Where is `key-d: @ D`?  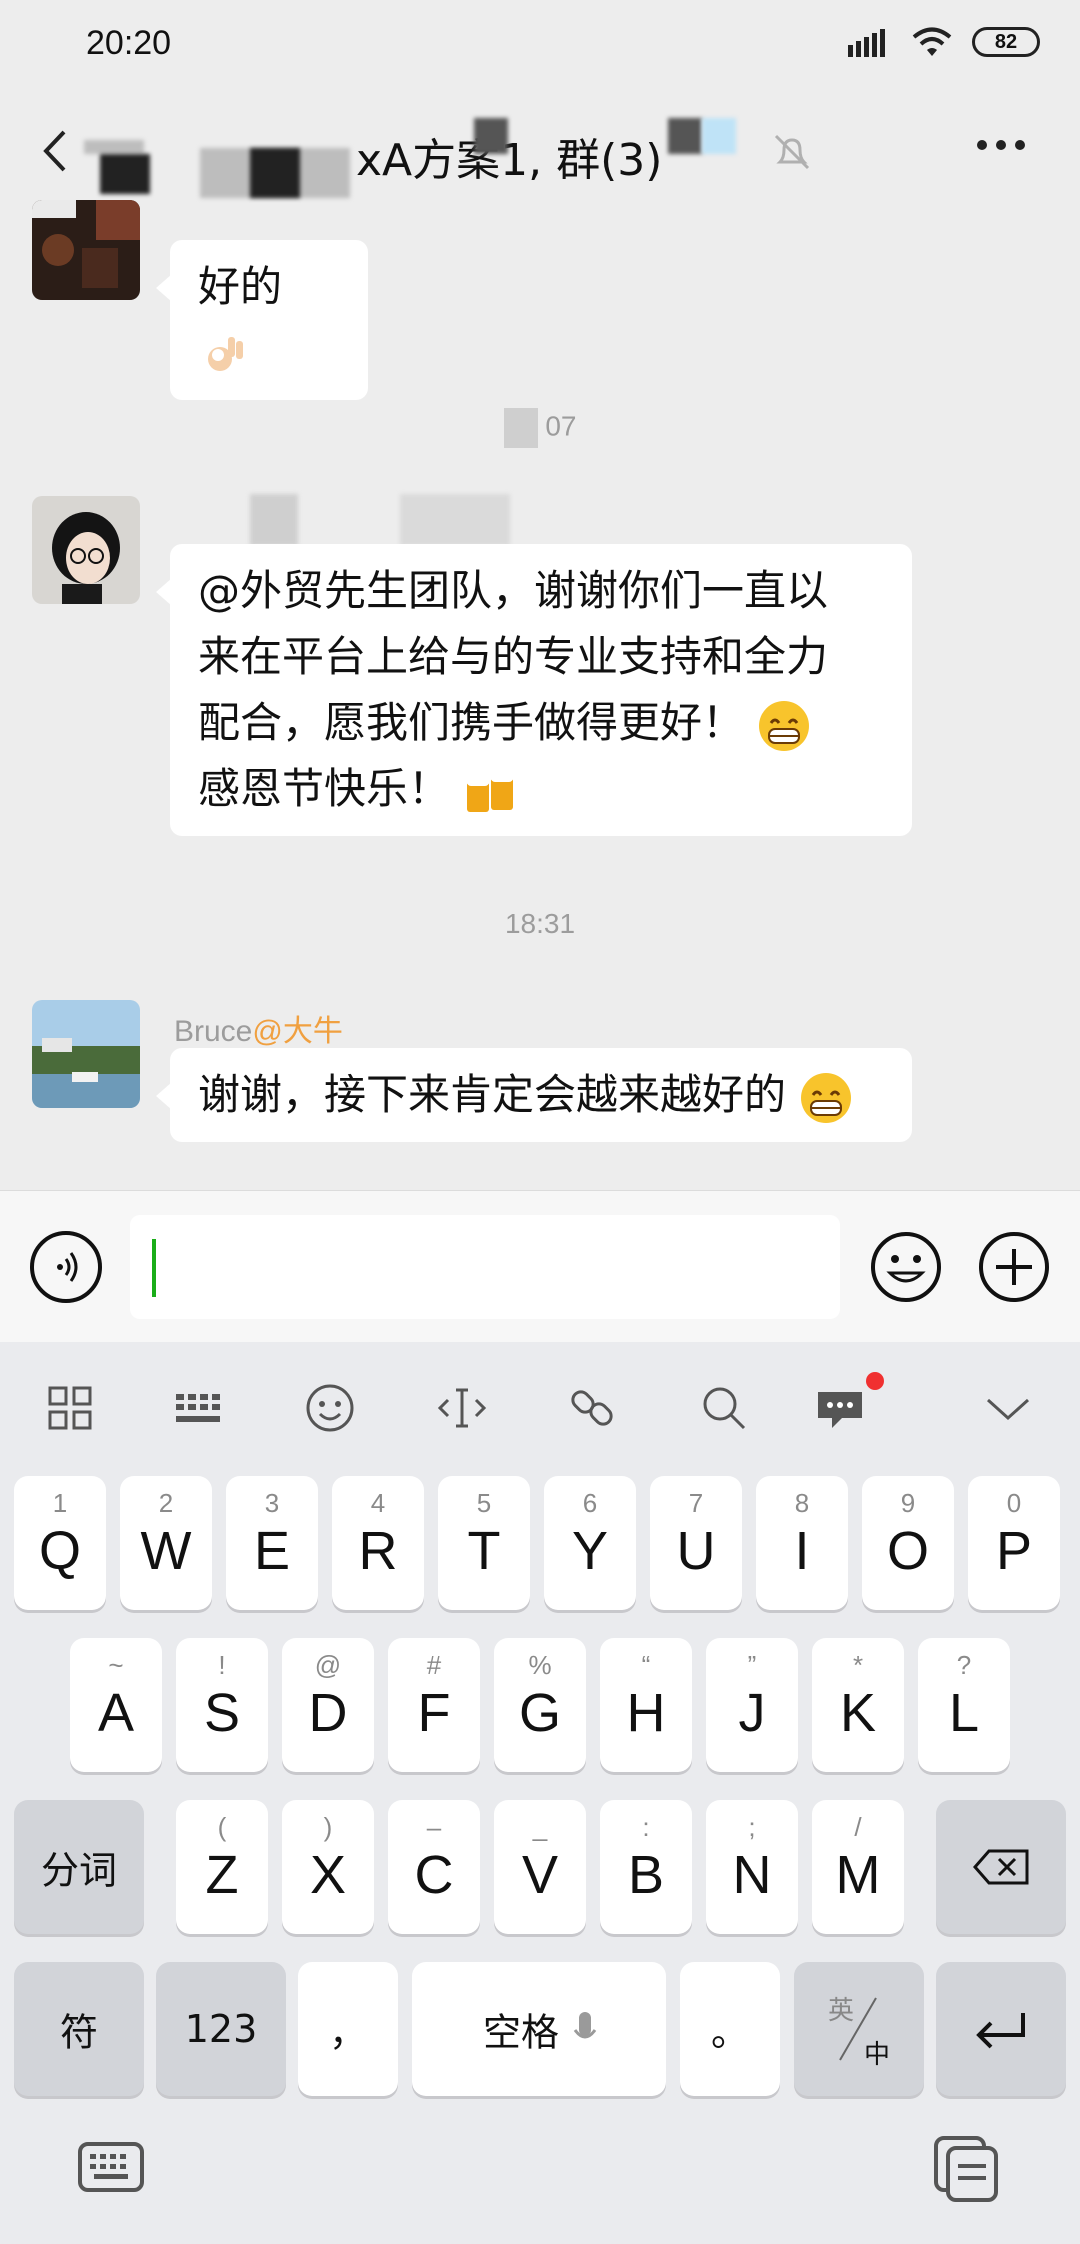
key-d: @ D is located at coordinates (328, 1705).